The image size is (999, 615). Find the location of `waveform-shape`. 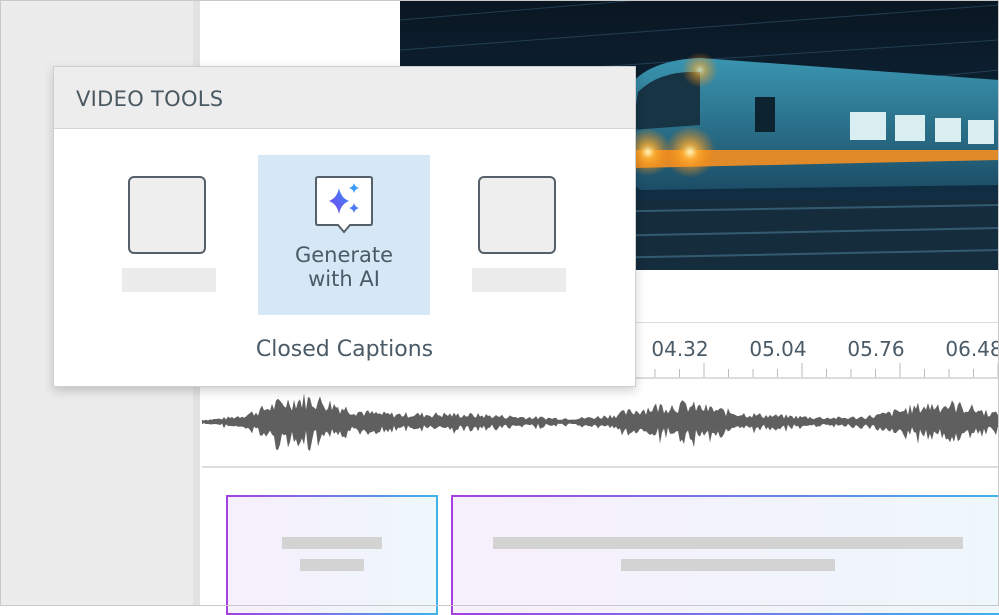

waveform-shape is located at coordinates (600, 422).